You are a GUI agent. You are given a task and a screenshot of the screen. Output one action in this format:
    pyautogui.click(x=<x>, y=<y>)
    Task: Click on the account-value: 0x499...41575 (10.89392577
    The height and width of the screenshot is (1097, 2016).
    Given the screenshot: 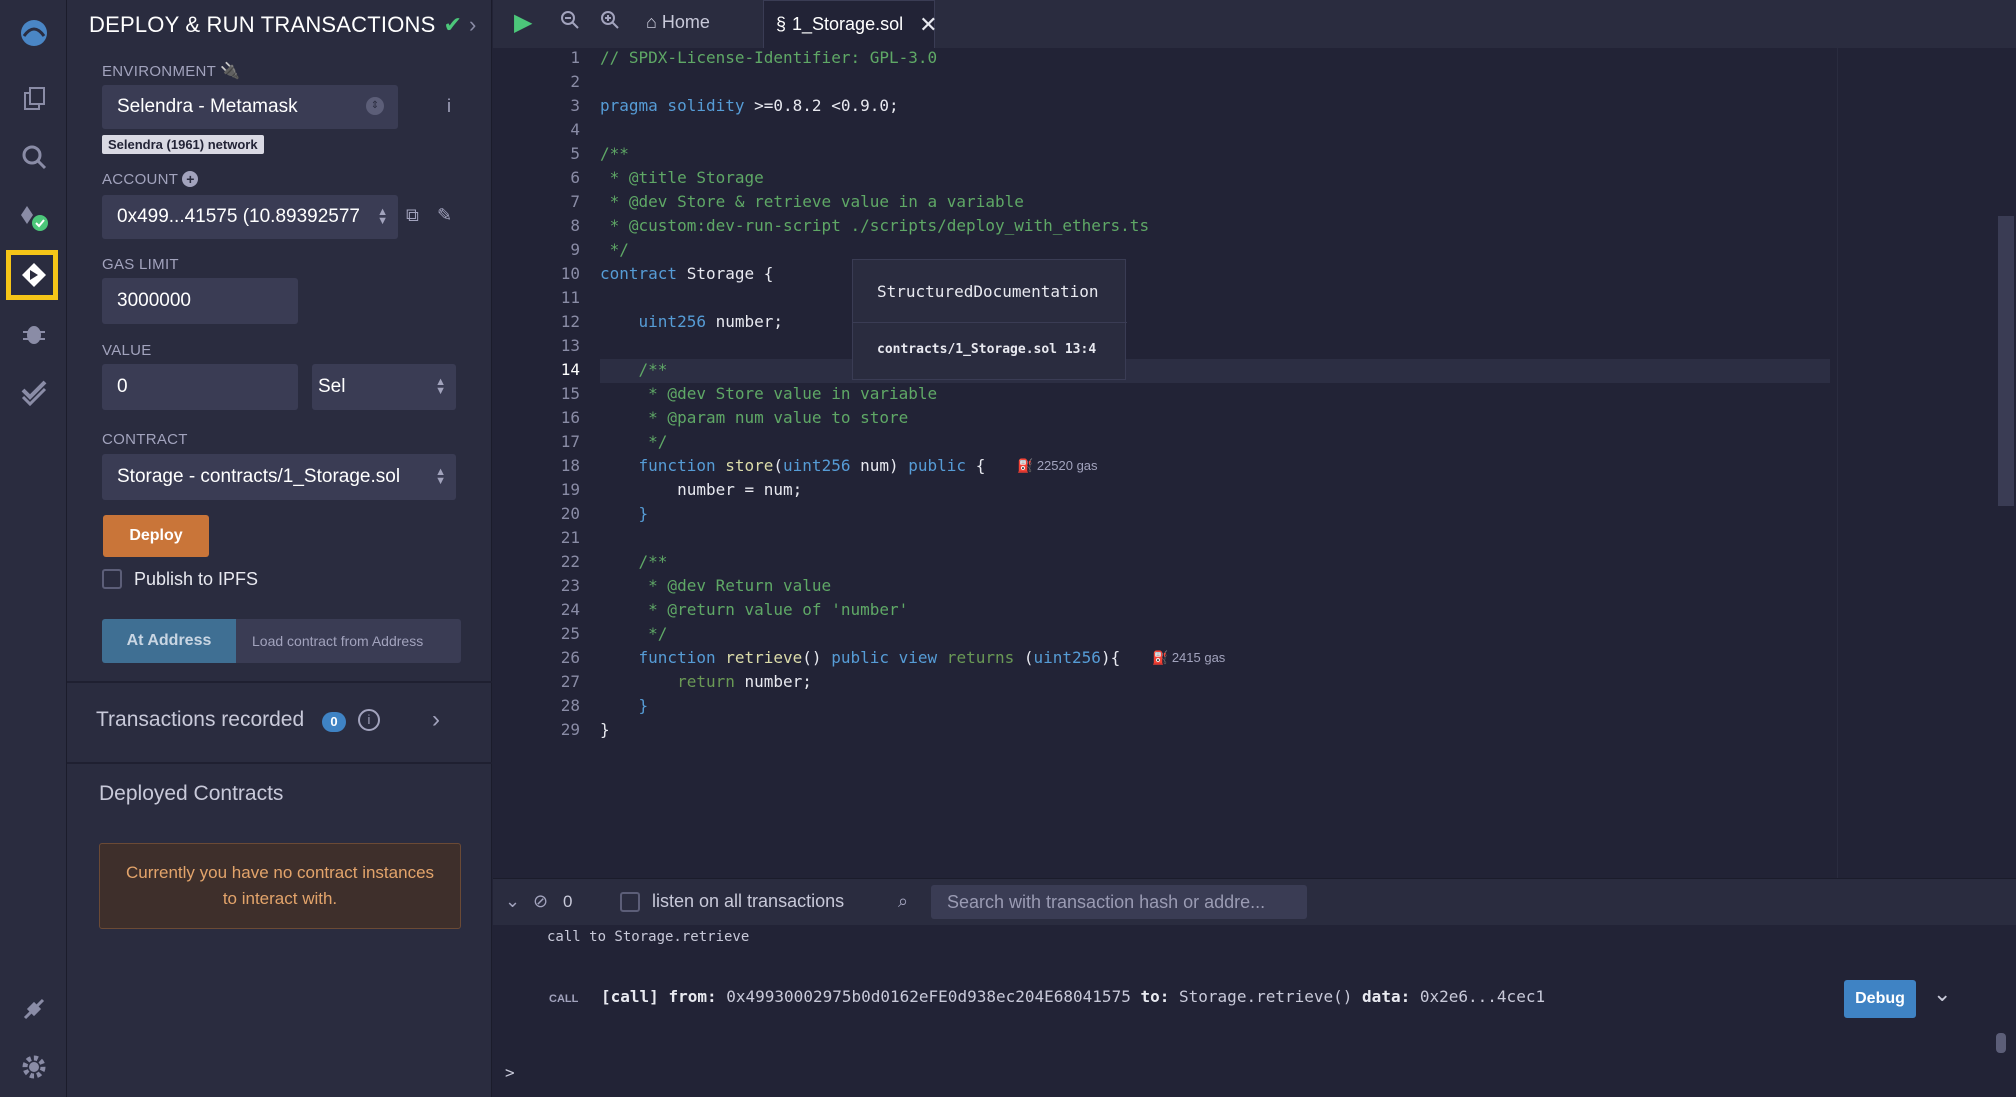 What is the action you would take?
    pyautogui.click(x=238, y=216)
    